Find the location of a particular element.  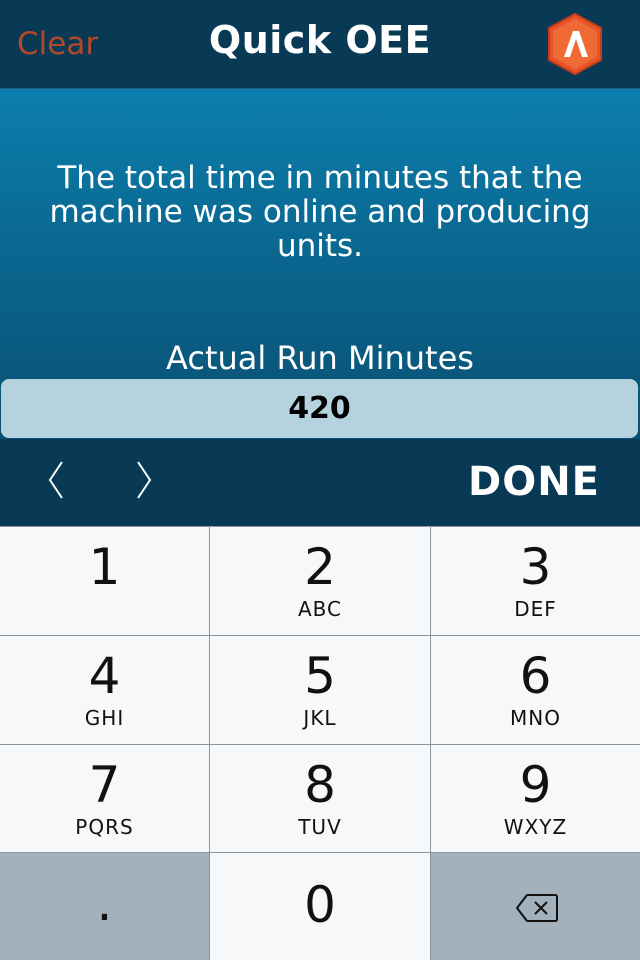

key-digit: 3 is located at coordinates (535, 567).